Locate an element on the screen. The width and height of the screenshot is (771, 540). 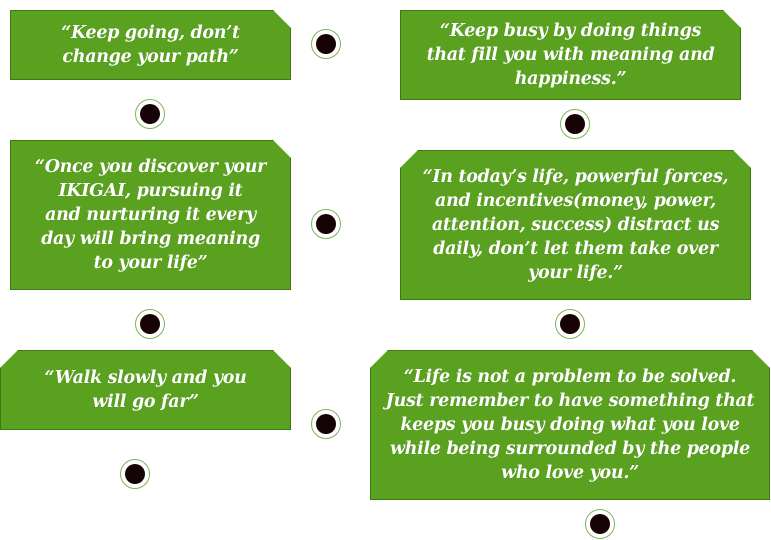
quote-text: “Walk slowly and you will go far” is located at coordinates (145, 390).